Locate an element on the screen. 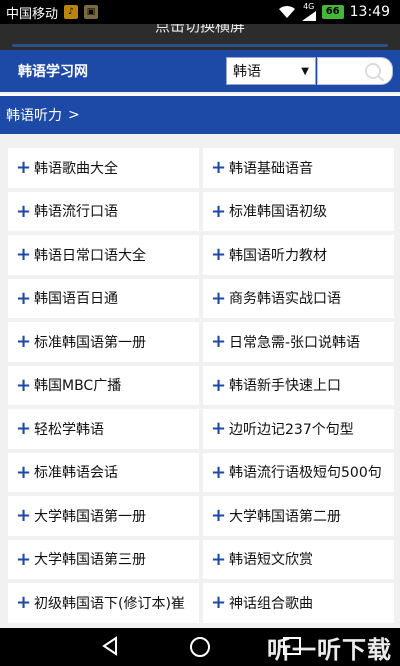 This screenshot has width=400, height=666. network-type: 4G is located at coordinates (308, 12).